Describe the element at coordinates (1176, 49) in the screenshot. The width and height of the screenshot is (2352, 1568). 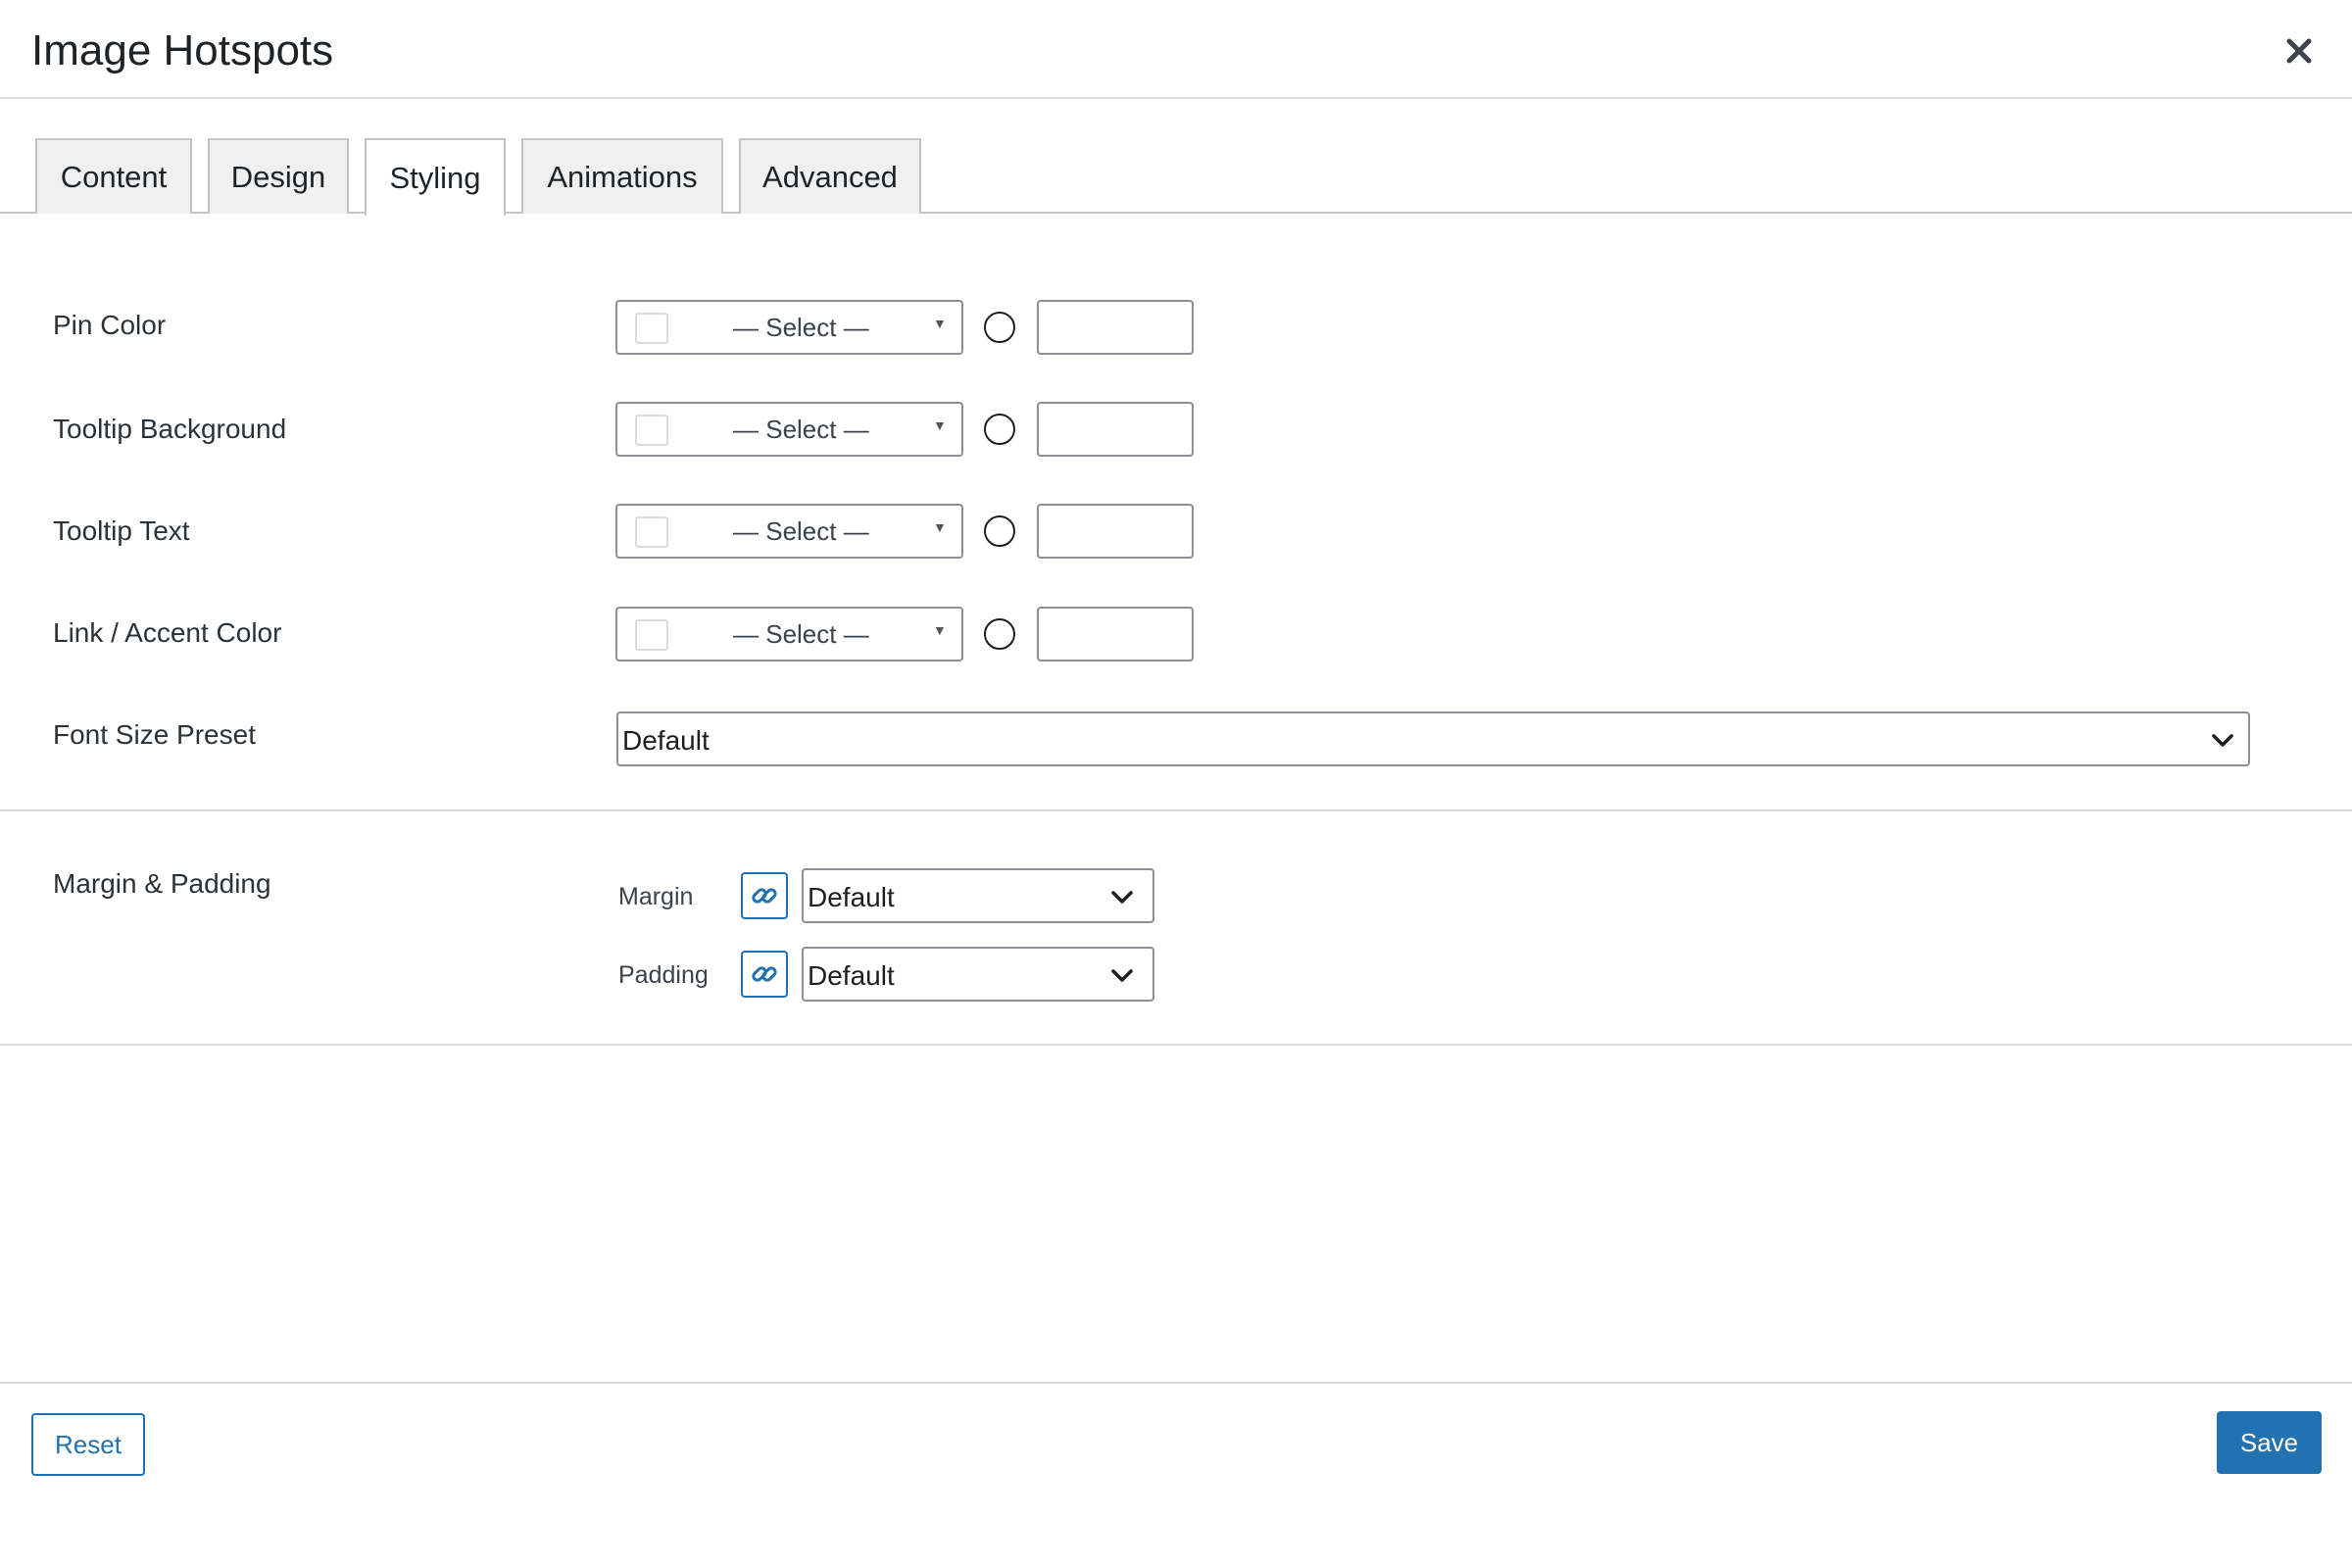
I see `modal-header: Image Hotspots` at that location.